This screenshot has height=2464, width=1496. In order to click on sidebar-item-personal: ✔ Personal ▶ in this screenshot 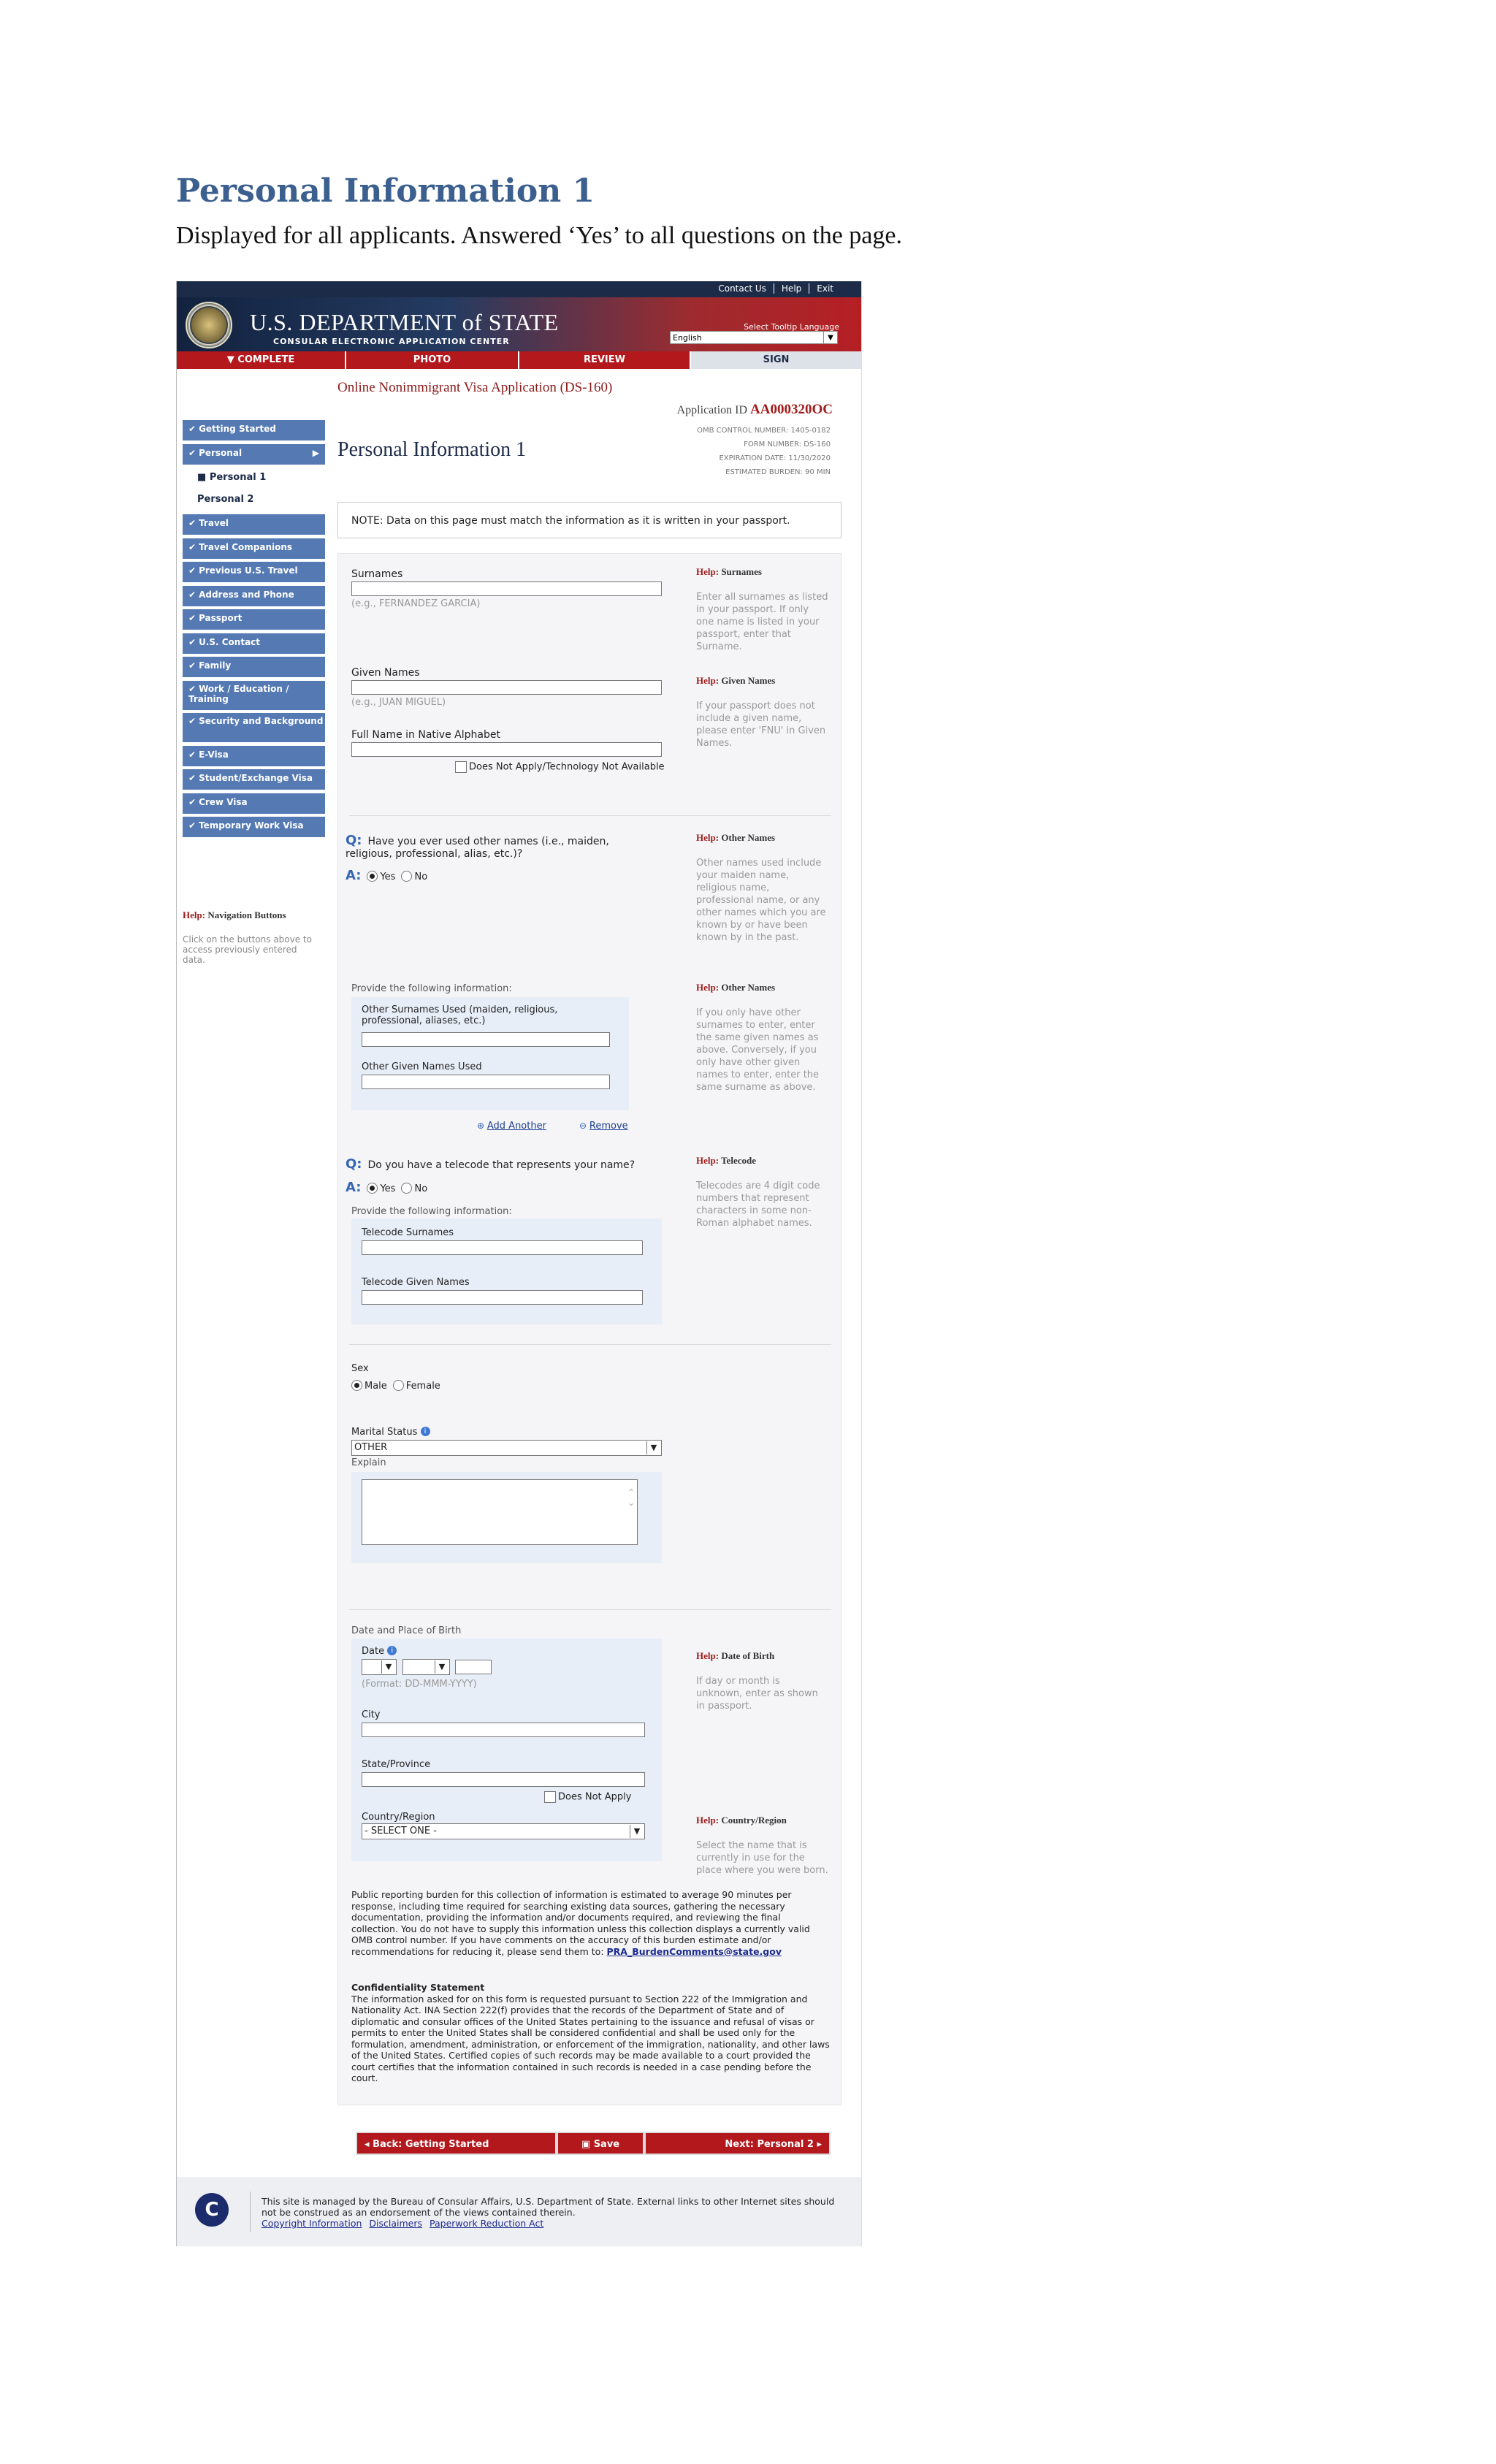, I will do `click(254, 454)`.